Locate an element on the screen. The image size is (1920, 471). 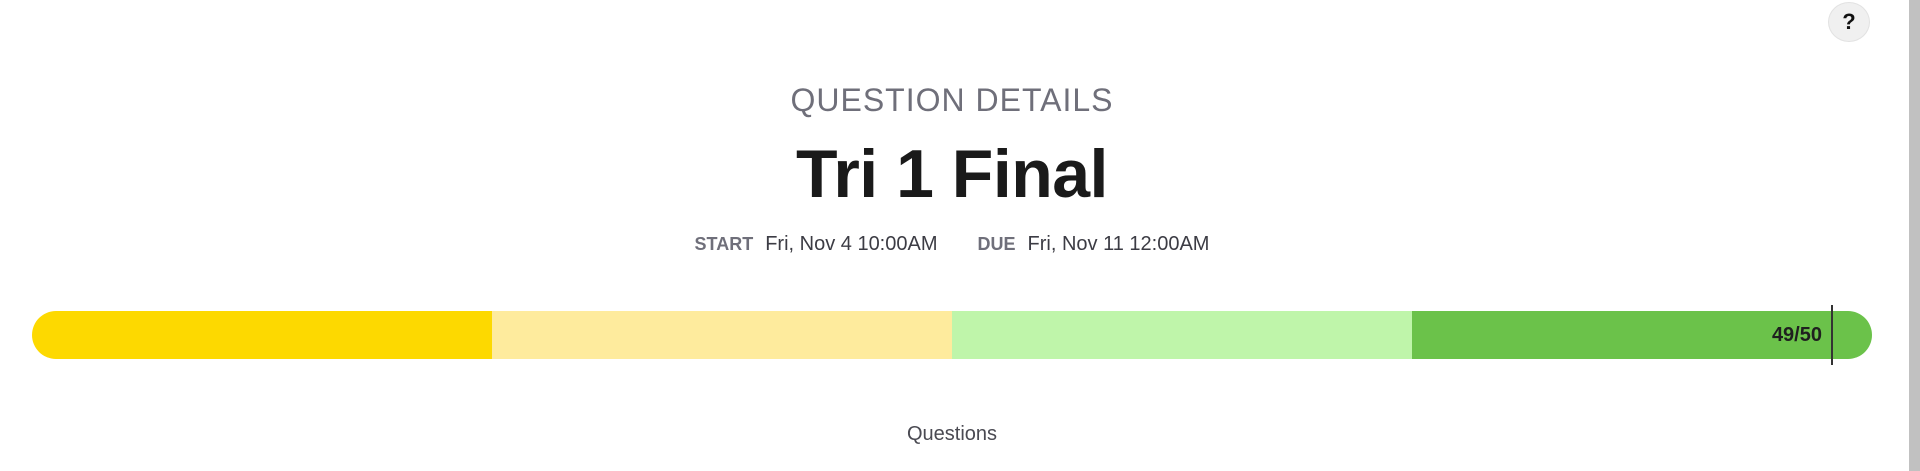
due-label: DUE is located at coordinates (996, 244).